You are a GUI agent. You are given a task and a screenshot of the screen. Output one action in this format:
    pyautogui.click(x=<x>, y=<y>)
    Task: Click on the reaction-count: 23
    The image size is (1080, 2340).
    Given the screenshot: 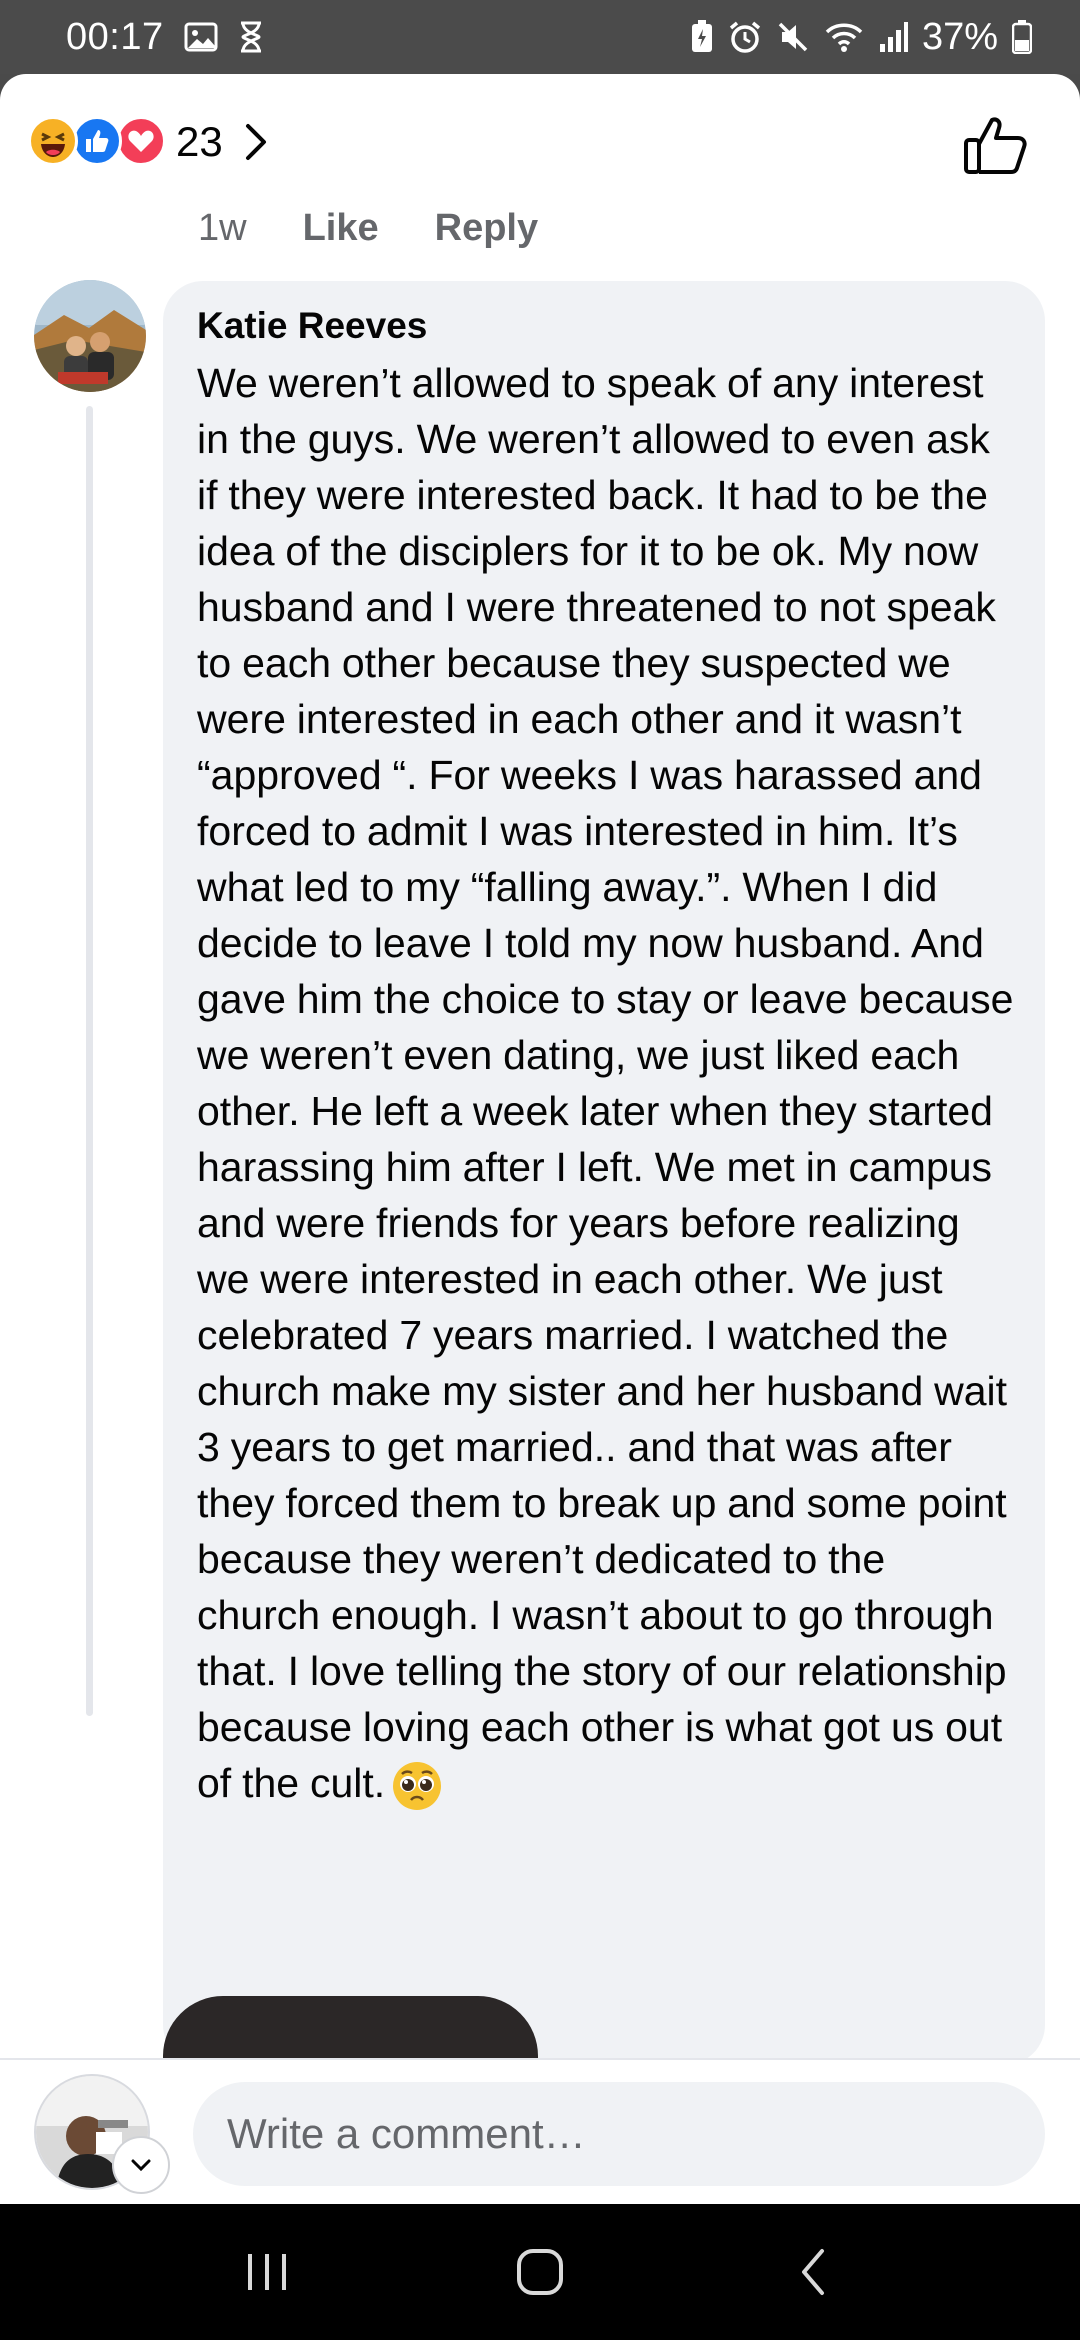 What is the action you would take?
    pyautogui.click(x=199, y=142)
    